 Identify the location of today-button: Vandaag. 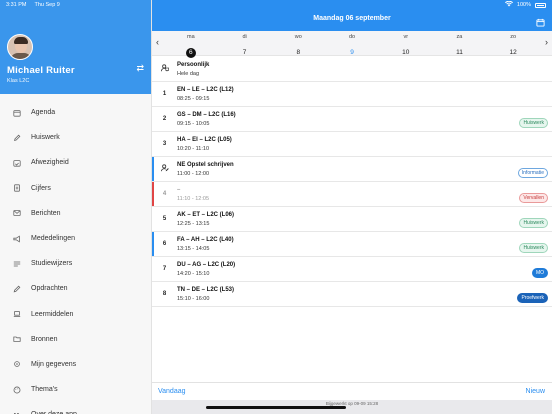
(172, 391).